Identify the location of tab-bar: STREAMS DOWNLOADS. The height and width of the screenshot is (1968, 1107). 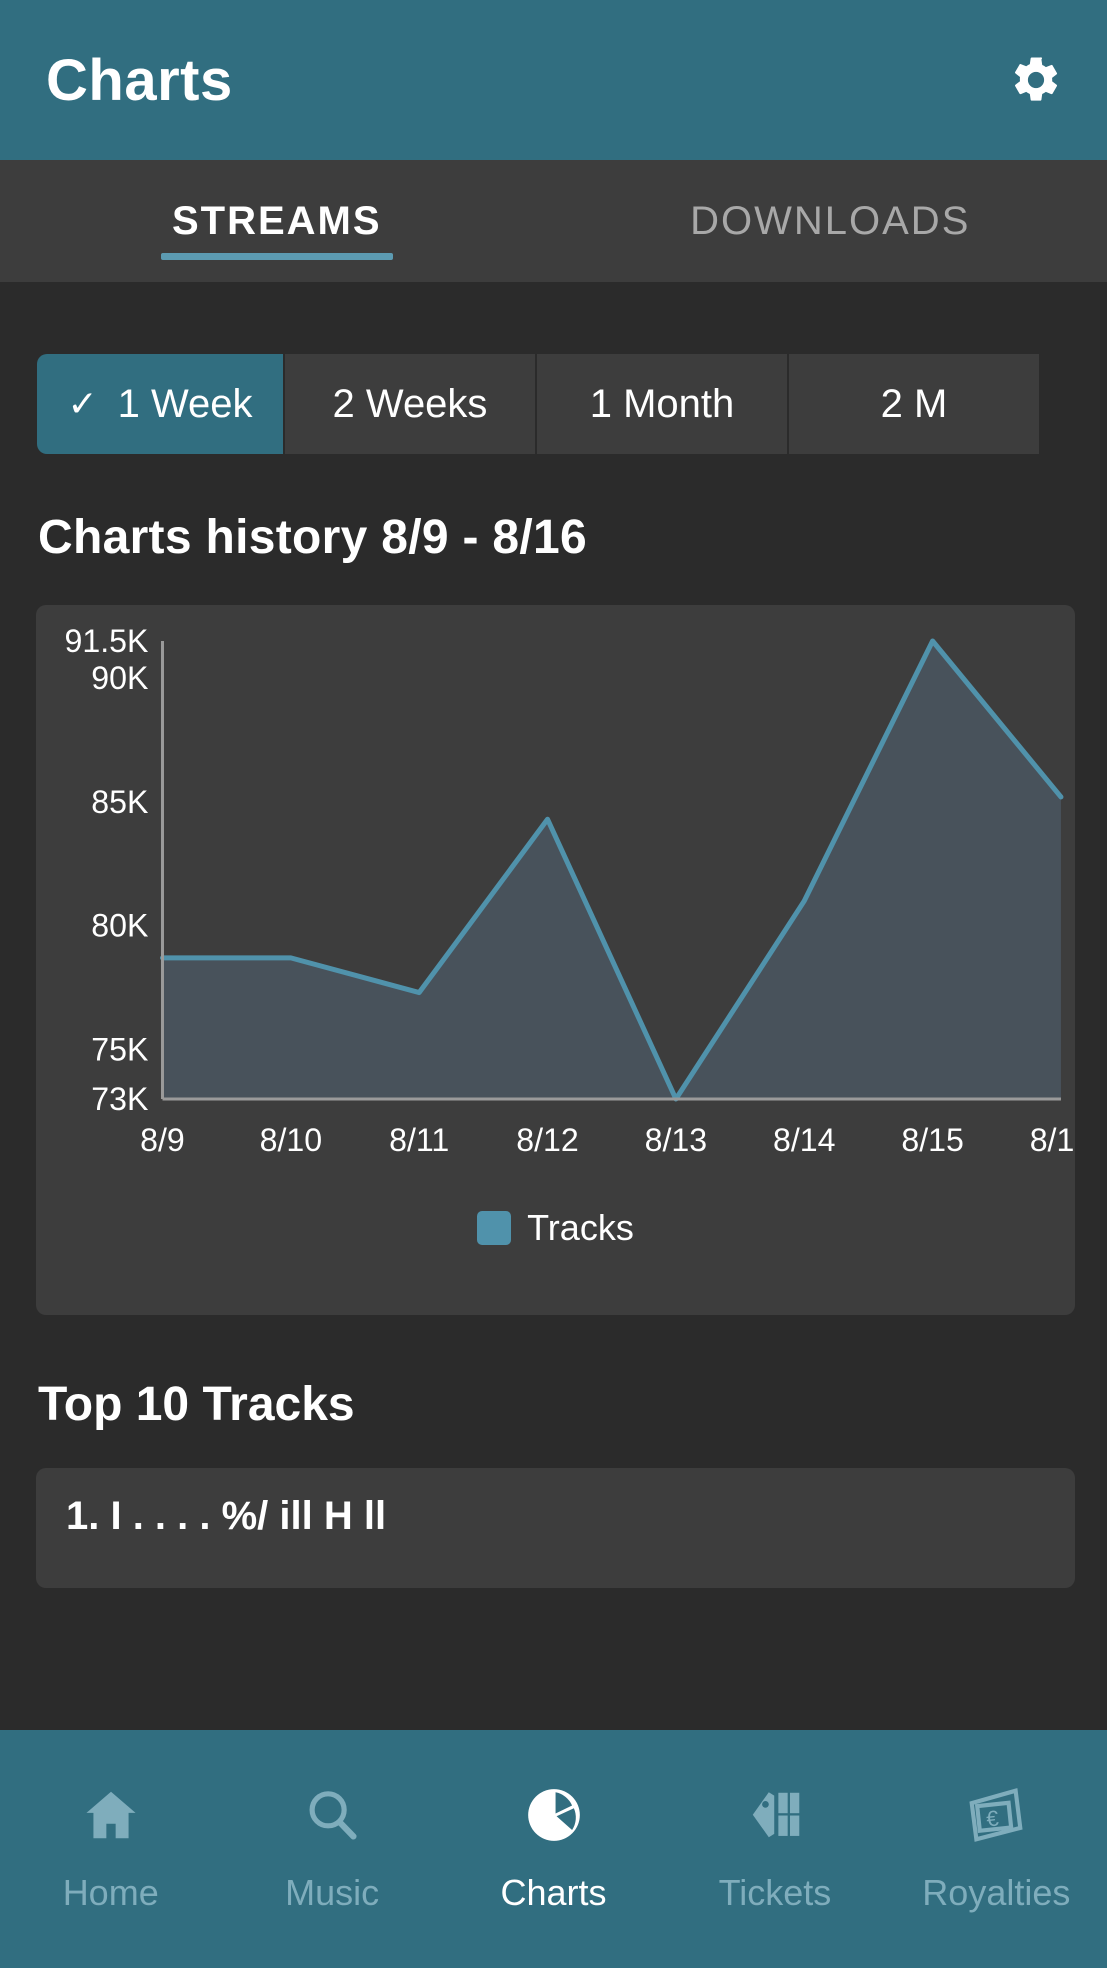
(553, 221).